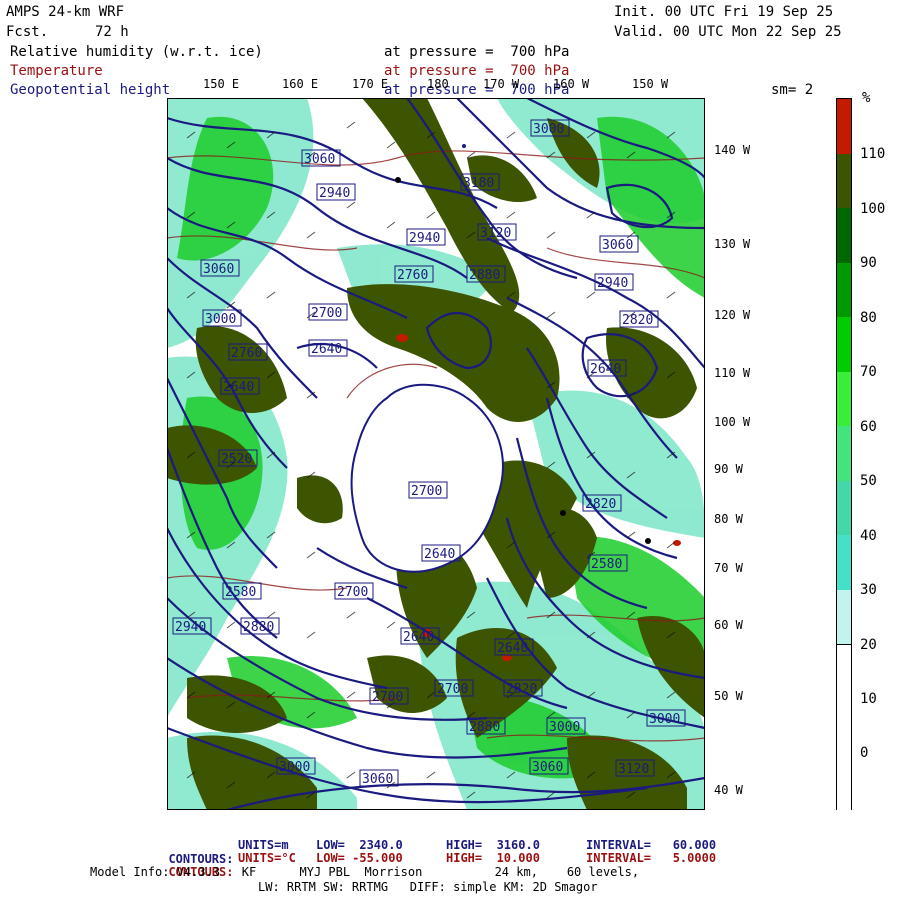 This screenshot has height=900, width=900. Describe the element at coordinates (868, 318) in the screenshot. I see `colorbar-tick: 80` at that location.